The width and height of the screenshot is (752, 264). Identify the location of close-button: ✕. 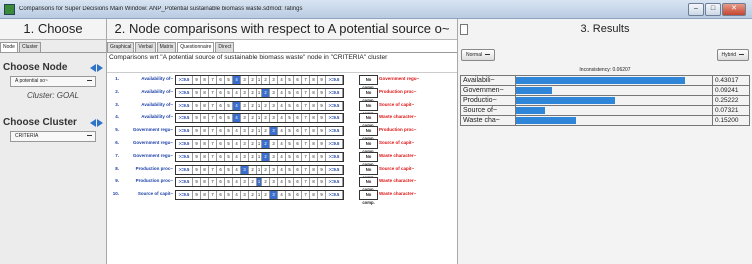
(734, 9).